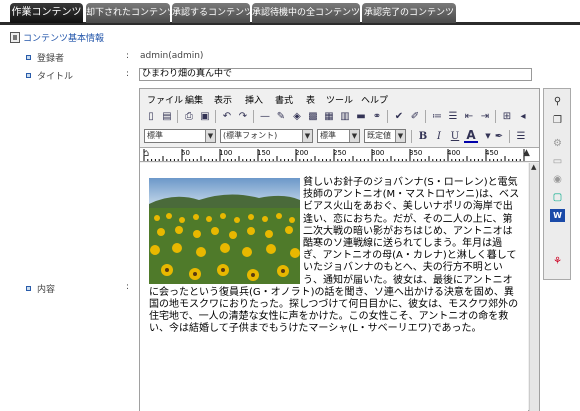 The image size is (580, 411). I want to click on editor-scrollbar: ▲, so click(534, 287).